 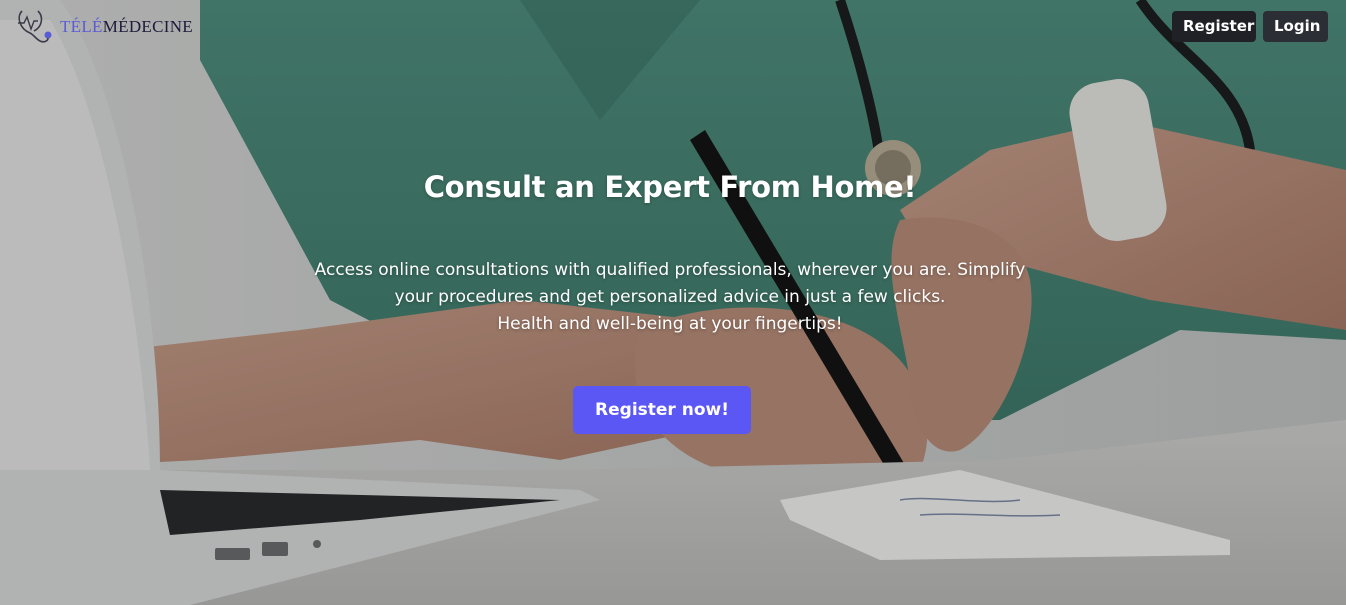 I want to click on brand-name-rest: MÉDECINE, so click(x=147, y=26).